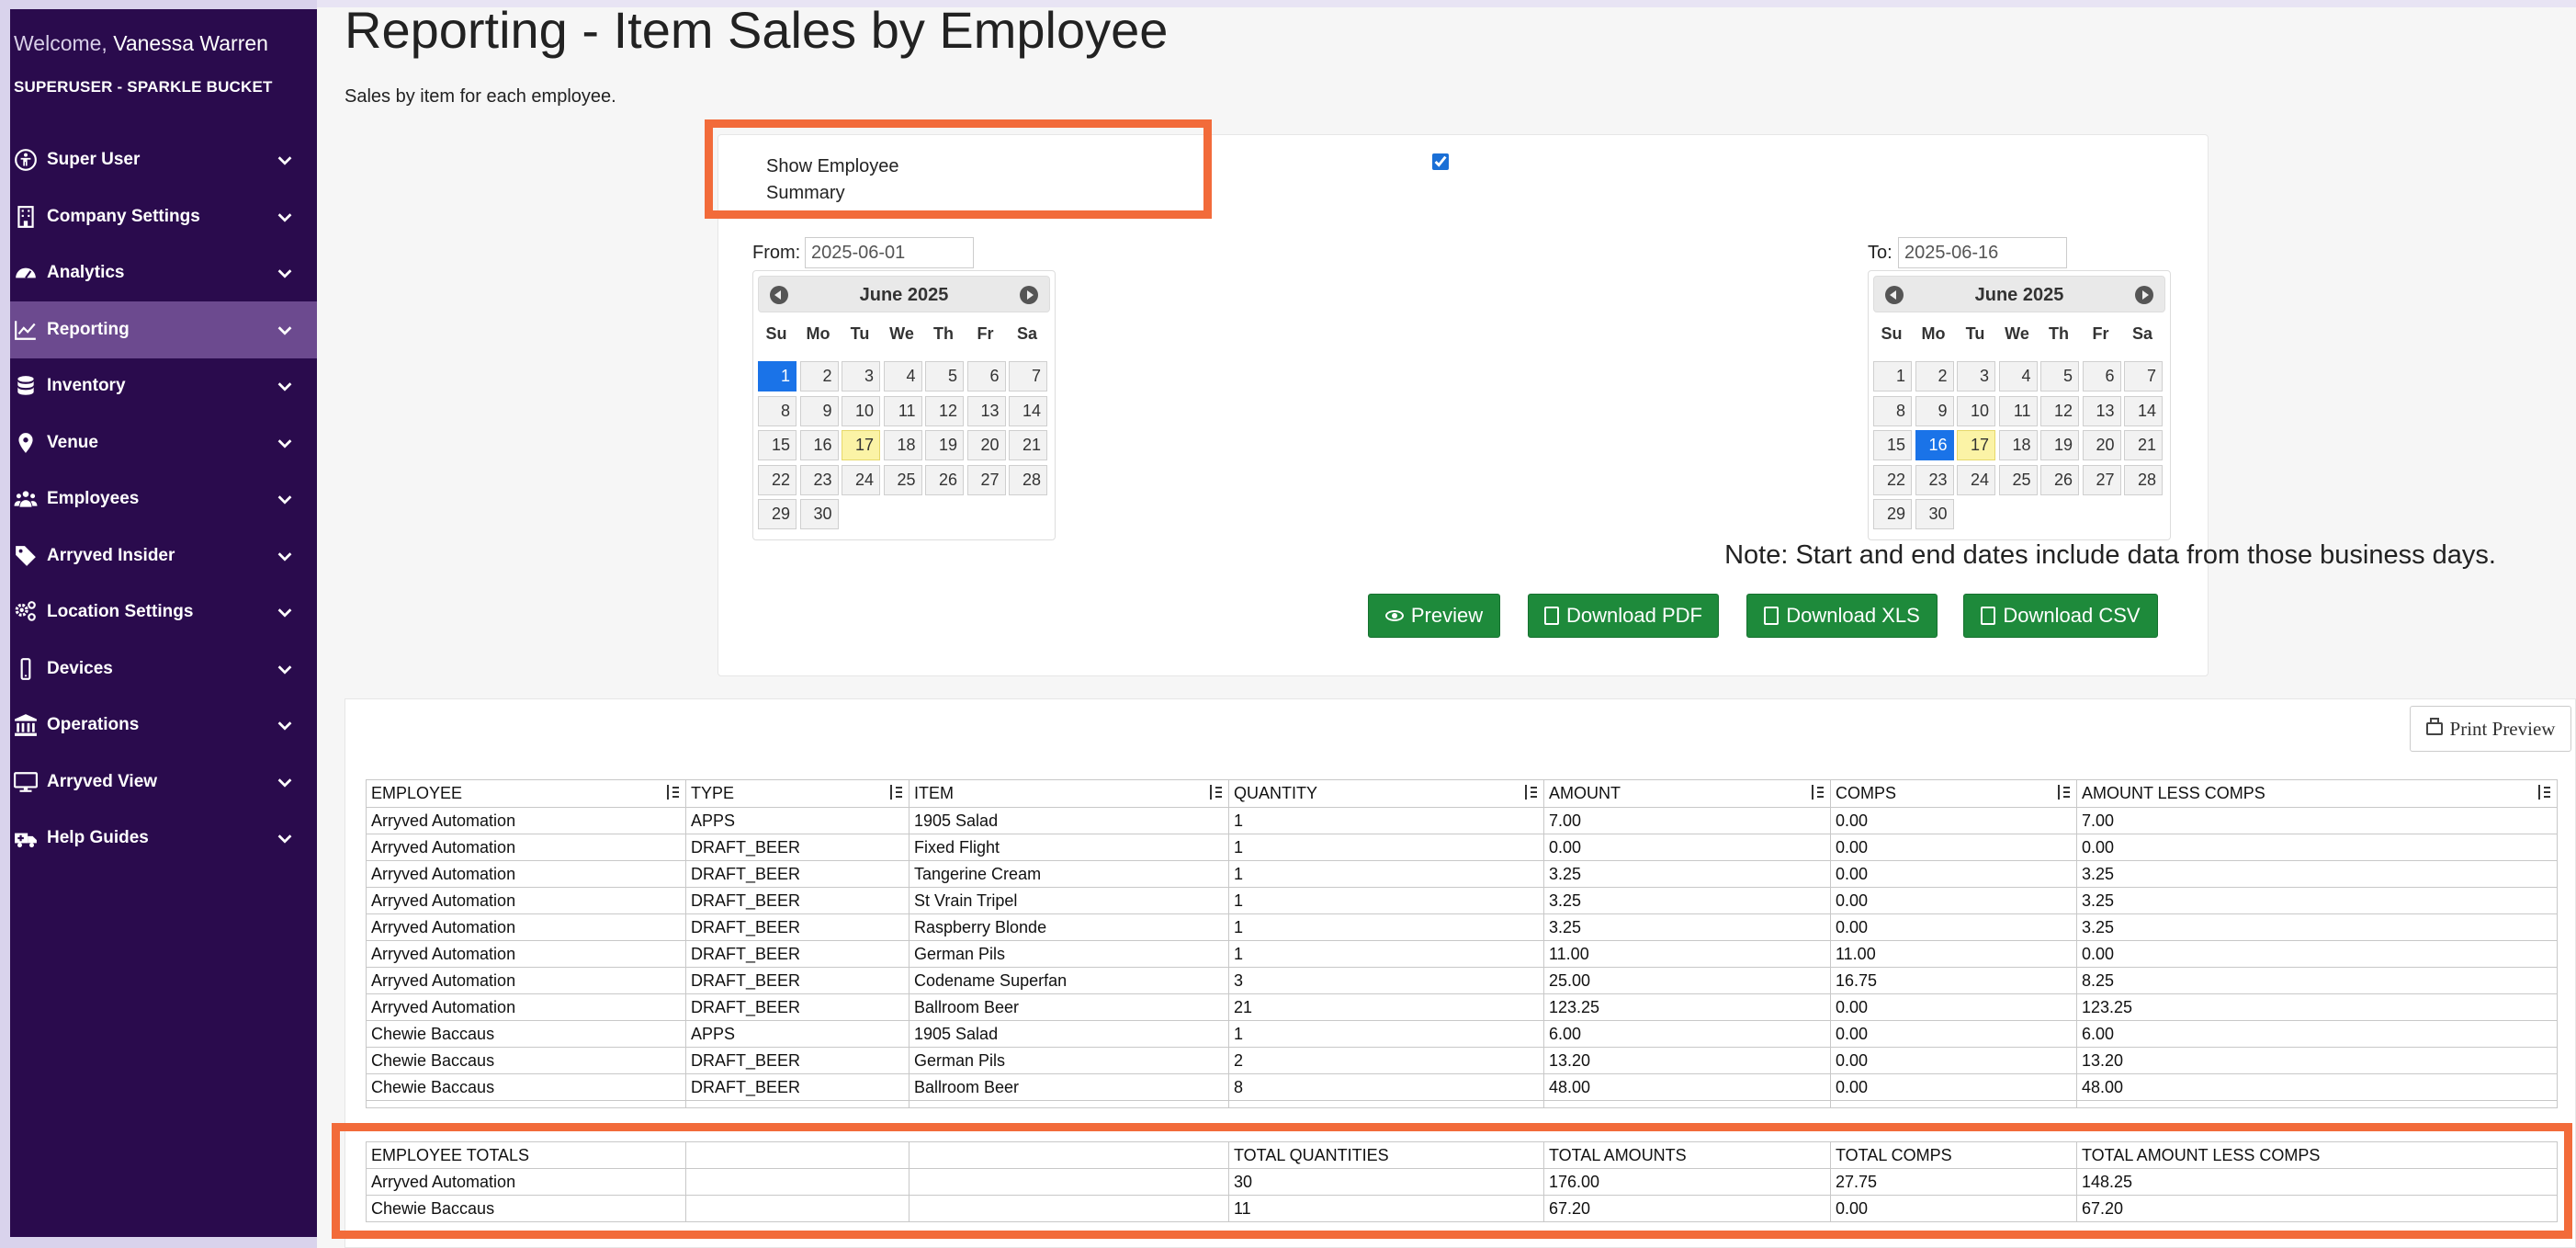  Describe the element at coordinates (1953, 793) in the screenshot. I see `column-header-comps: COMPS` at that location.